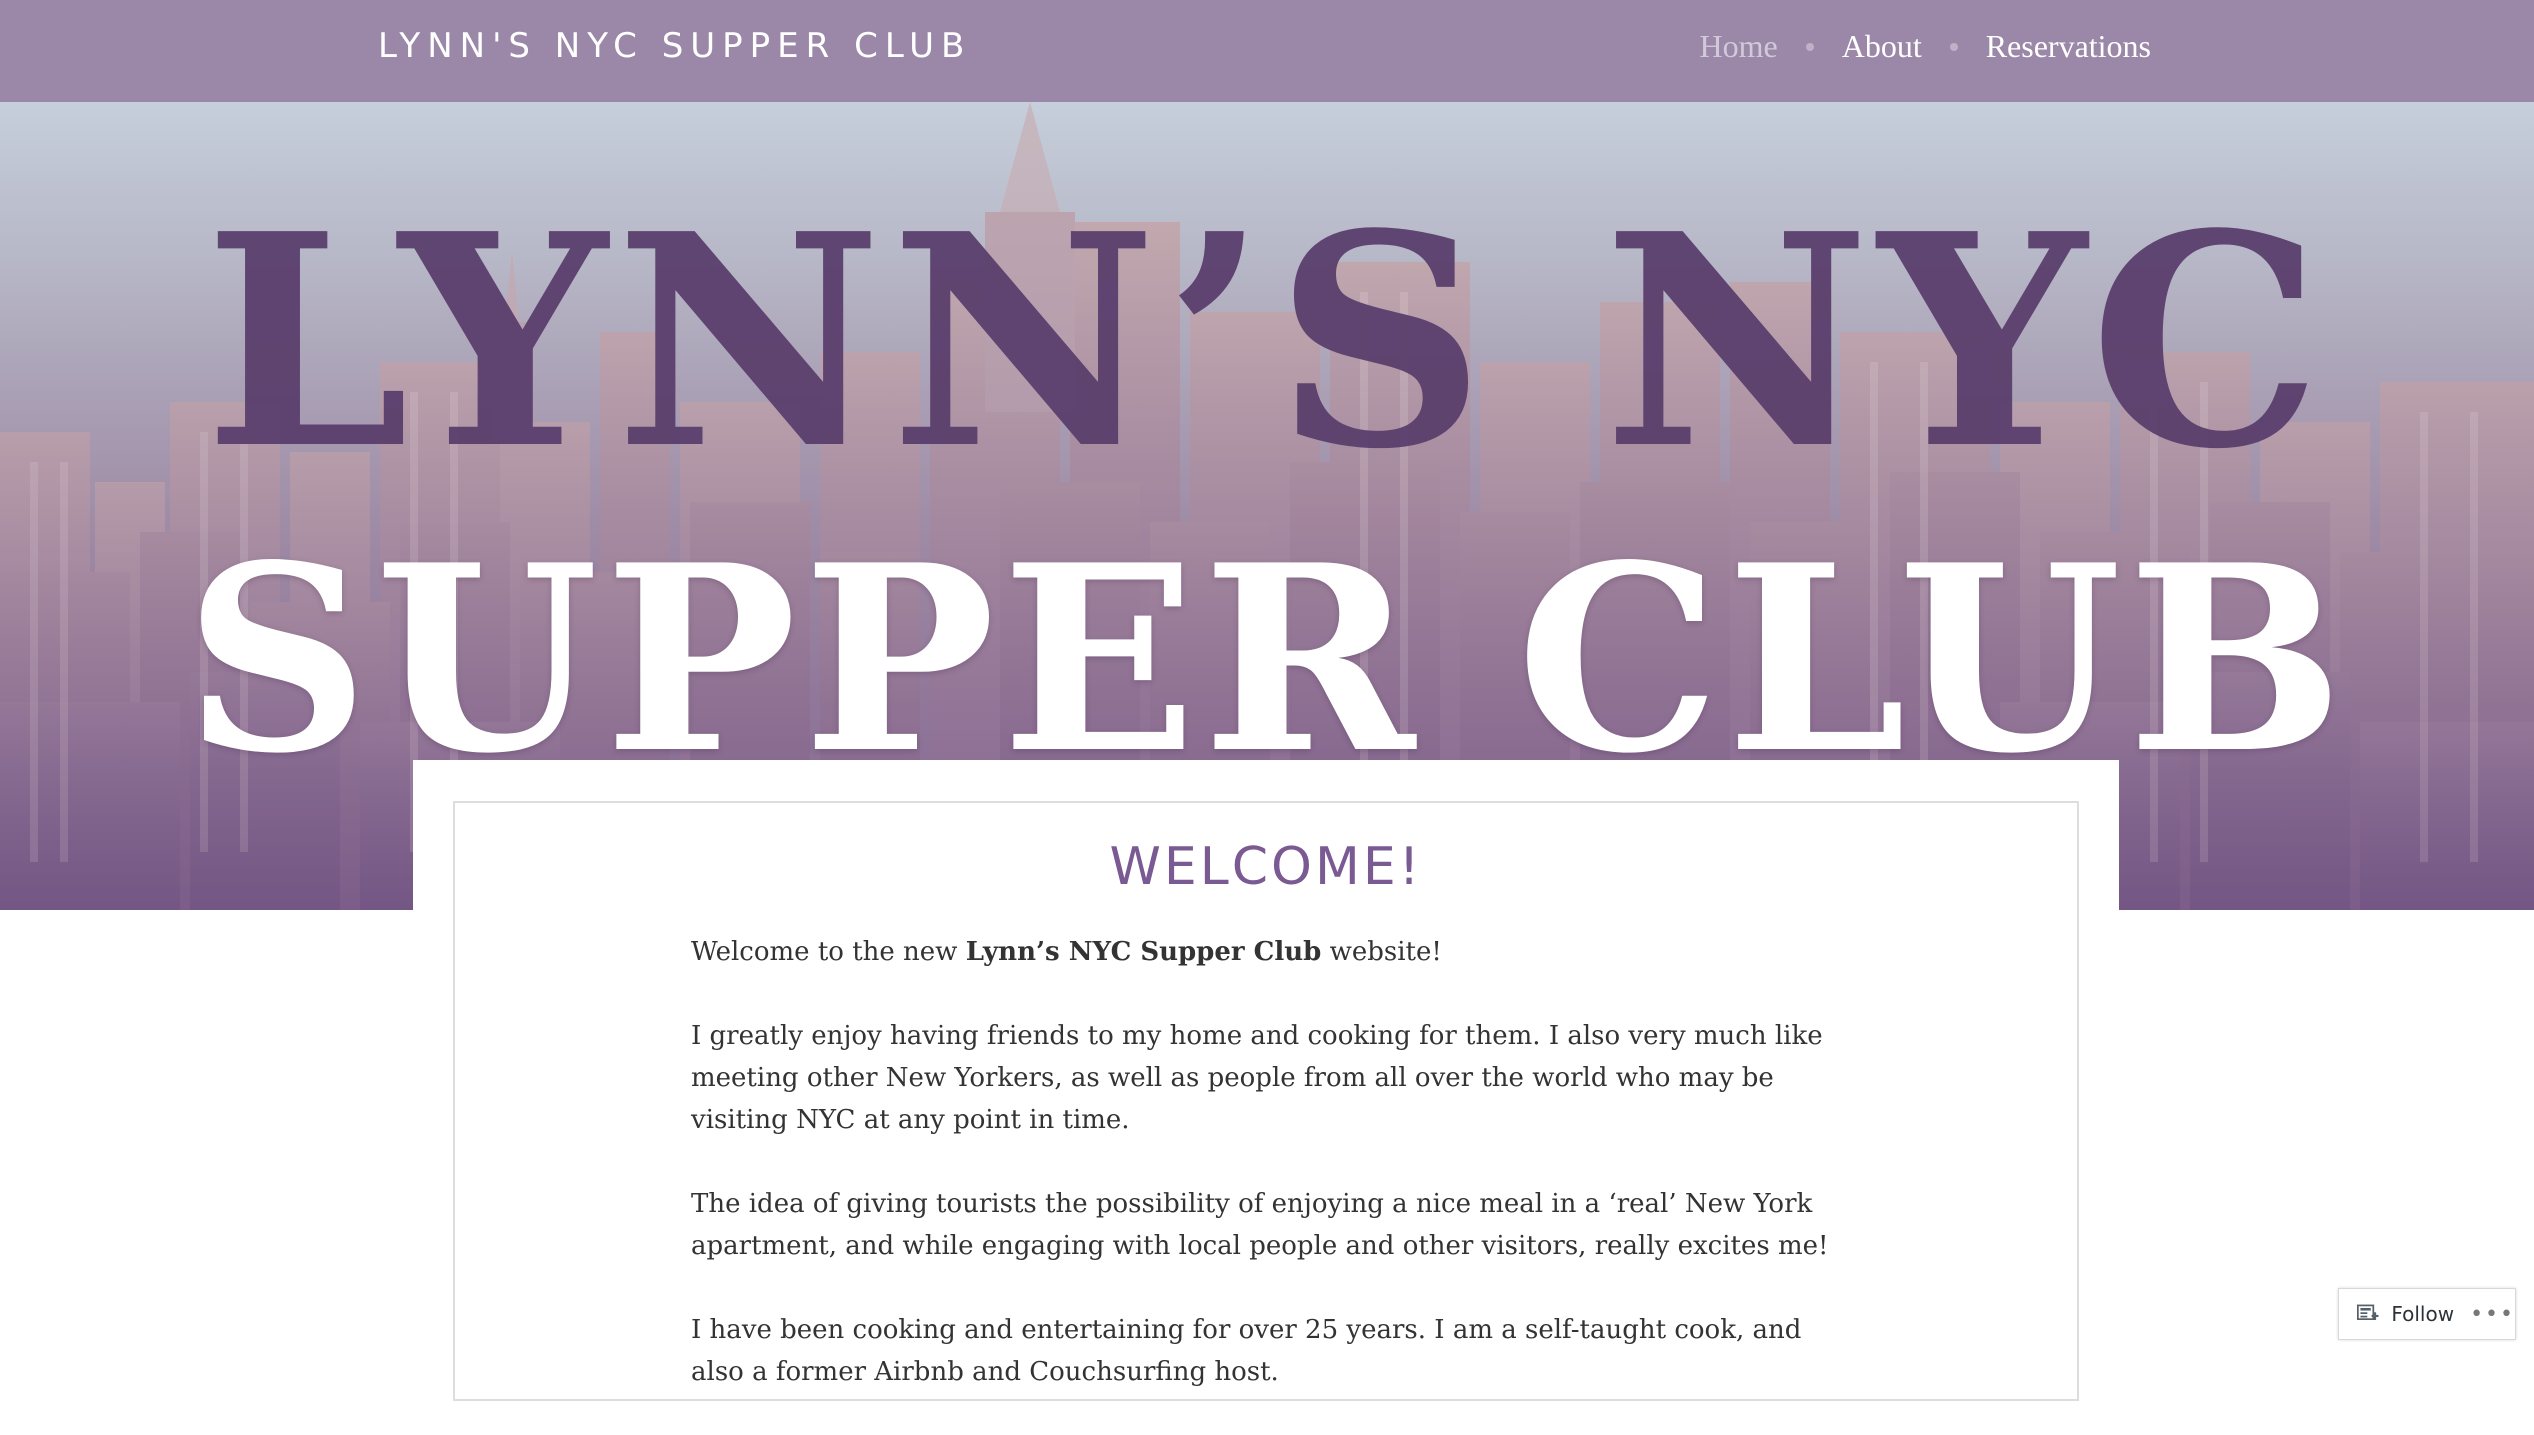  Describe the element at coordinates (2423, 1314) in the screenshot. I see `follow-label: Follow` at that location.